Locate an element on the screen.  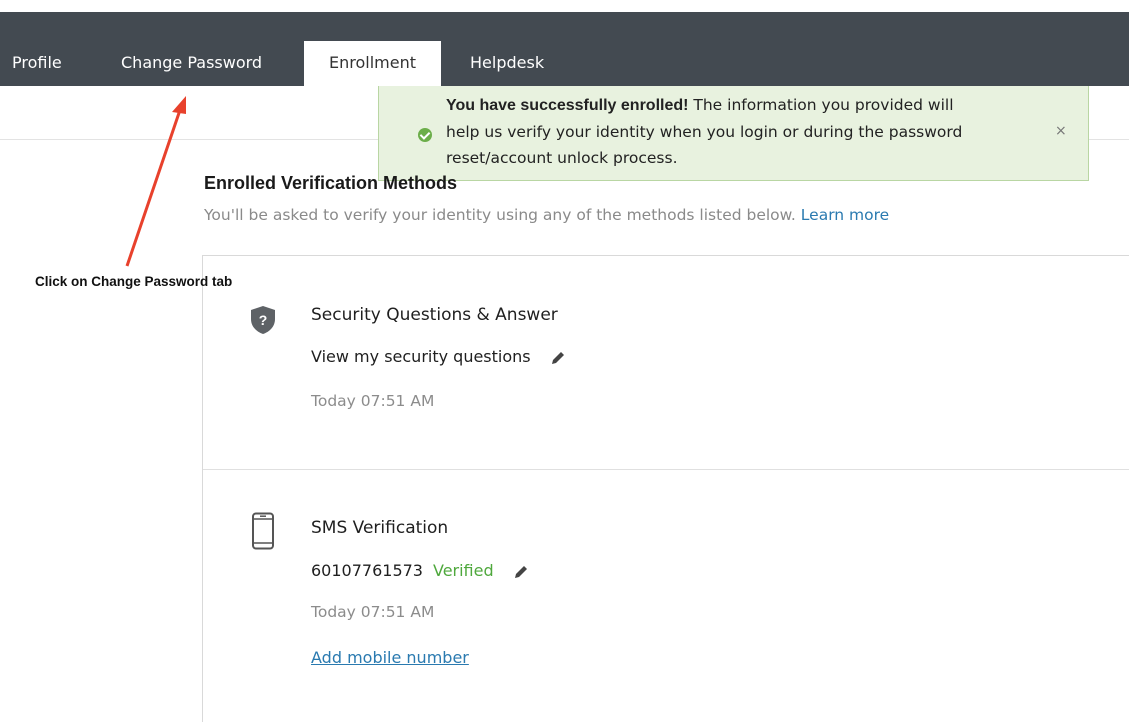
tab-helpdesk: Helpdesk is located at coordinates (507, 62).